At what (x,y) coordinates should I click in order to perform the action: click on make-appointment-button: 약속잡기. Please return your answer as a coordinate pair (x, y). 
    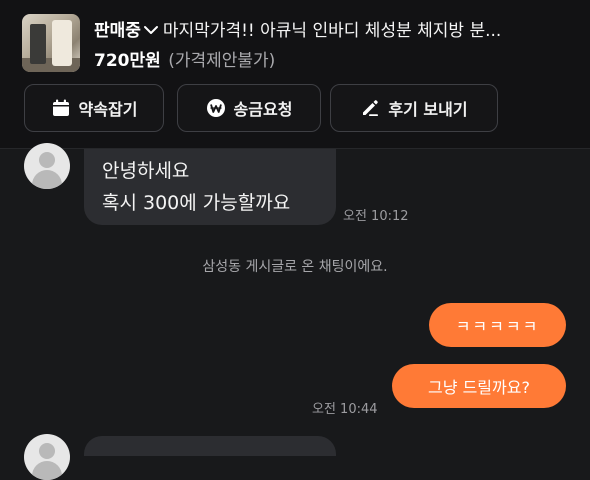
    Looking at the image, I should click on (94, 108).